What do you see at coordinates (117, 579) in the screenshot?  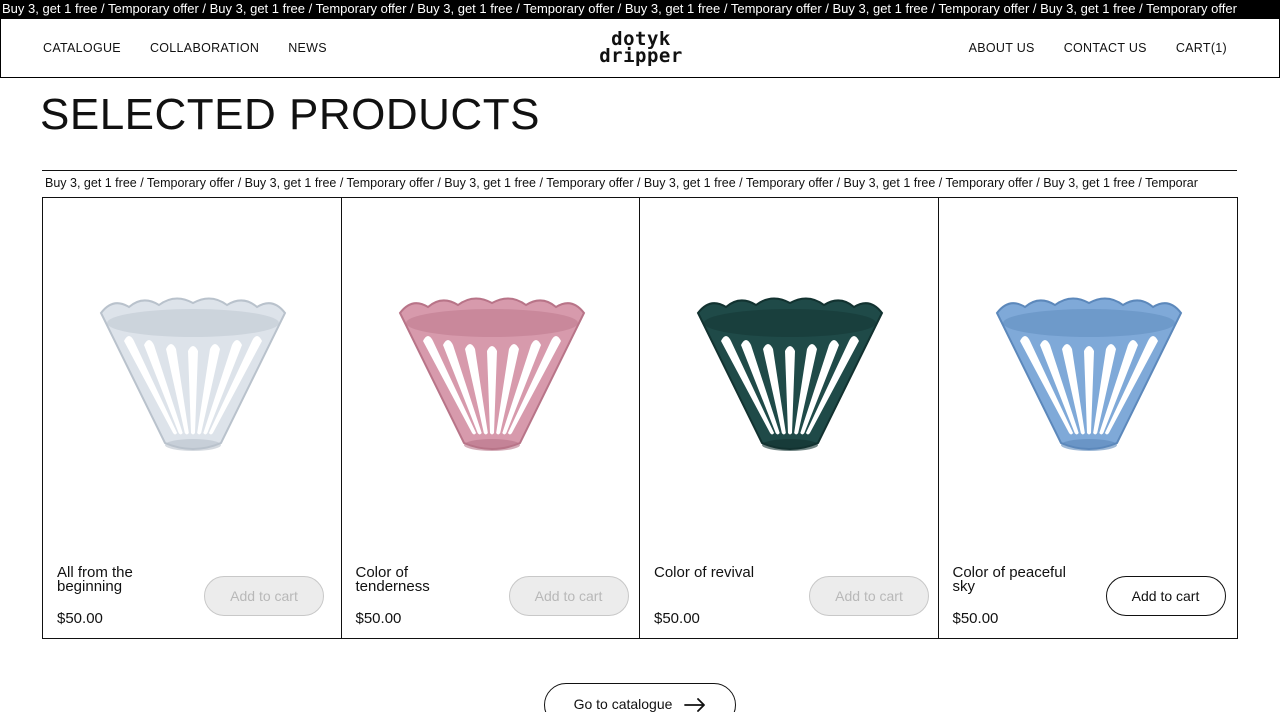 I see `product-name: All from the beginning` at bounding box center [117, 579].